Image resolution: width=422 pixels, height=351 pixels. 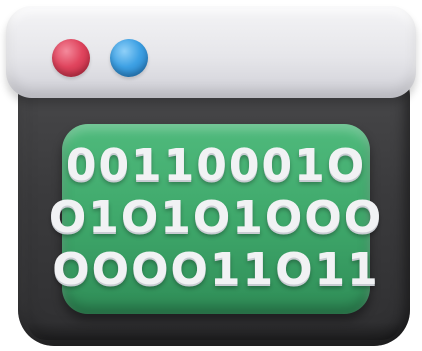 What do you see at coordinates (216, 165) in the screenshot?
I see `binary-row: 00110001O` at bounding box center [216, 165].